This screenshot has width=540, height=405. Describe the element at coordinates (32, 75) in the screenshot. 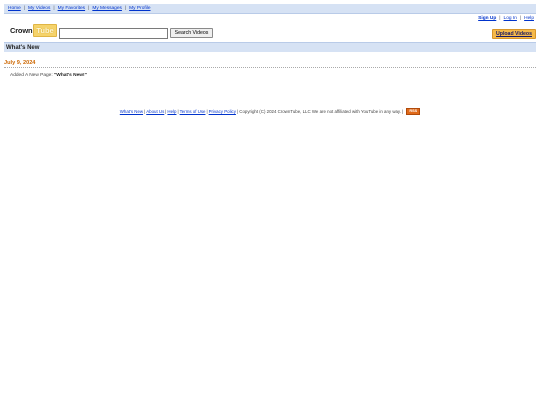

I see `news-entry-prefix: Added A New Page:` at that location.